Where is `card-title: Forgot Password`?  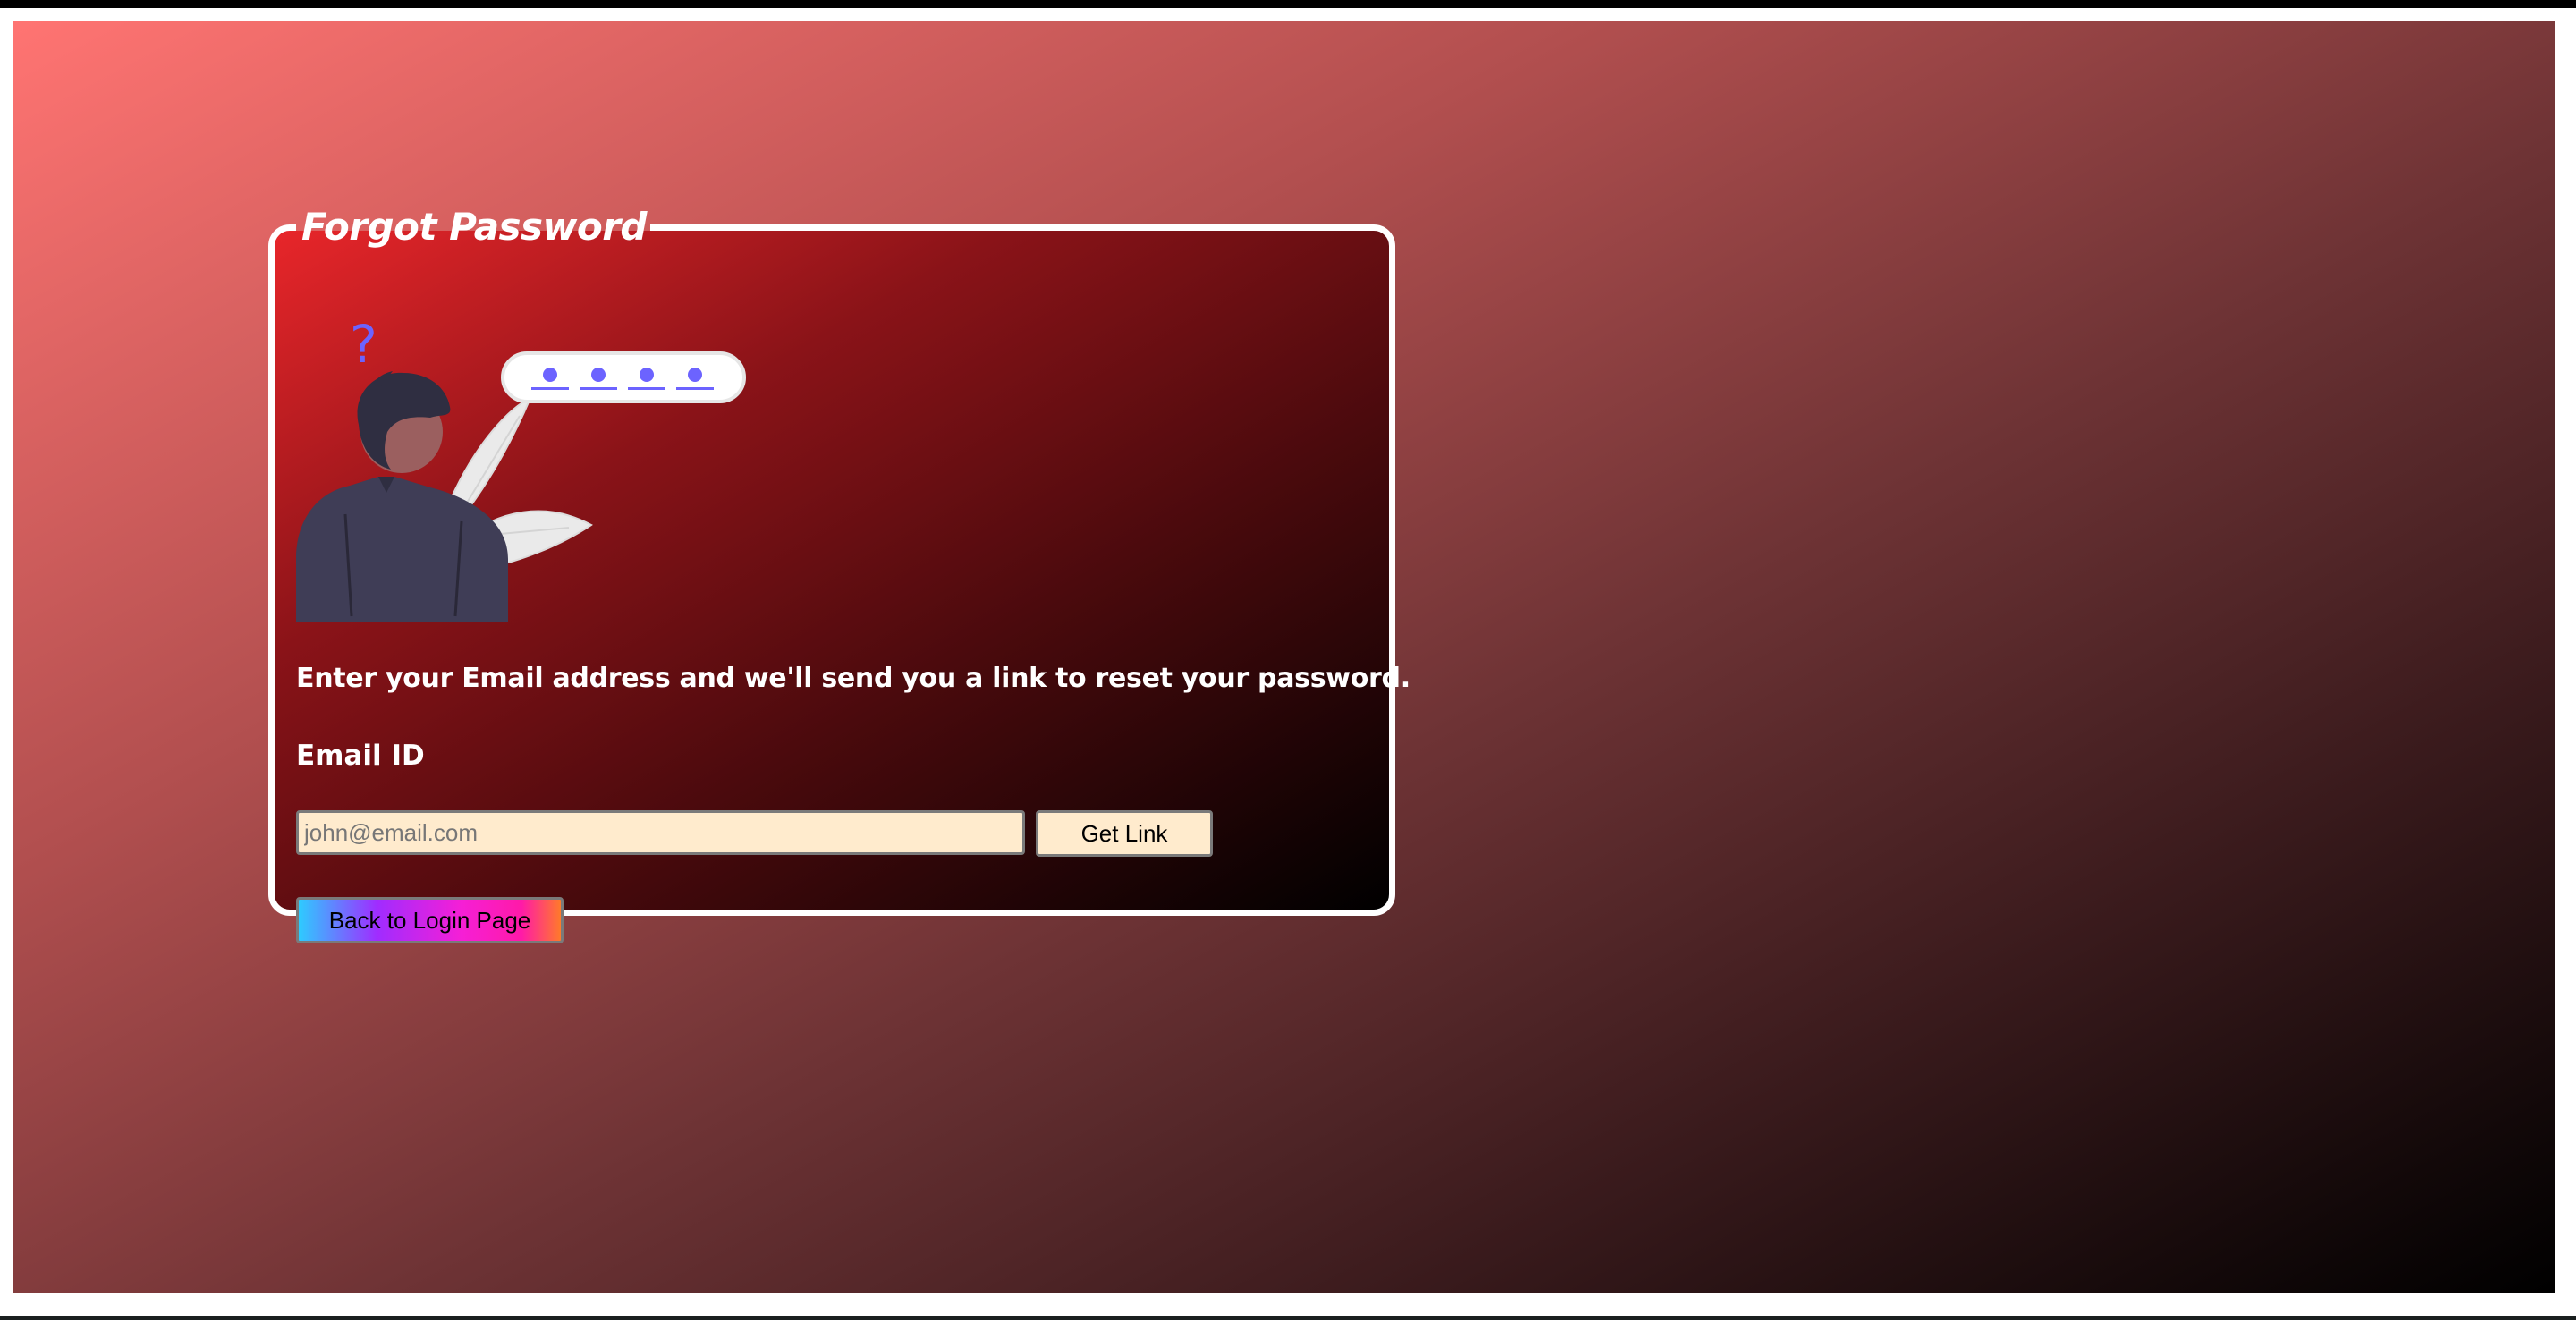 card-title: Forgot Password is located at coordinates (474, 227).